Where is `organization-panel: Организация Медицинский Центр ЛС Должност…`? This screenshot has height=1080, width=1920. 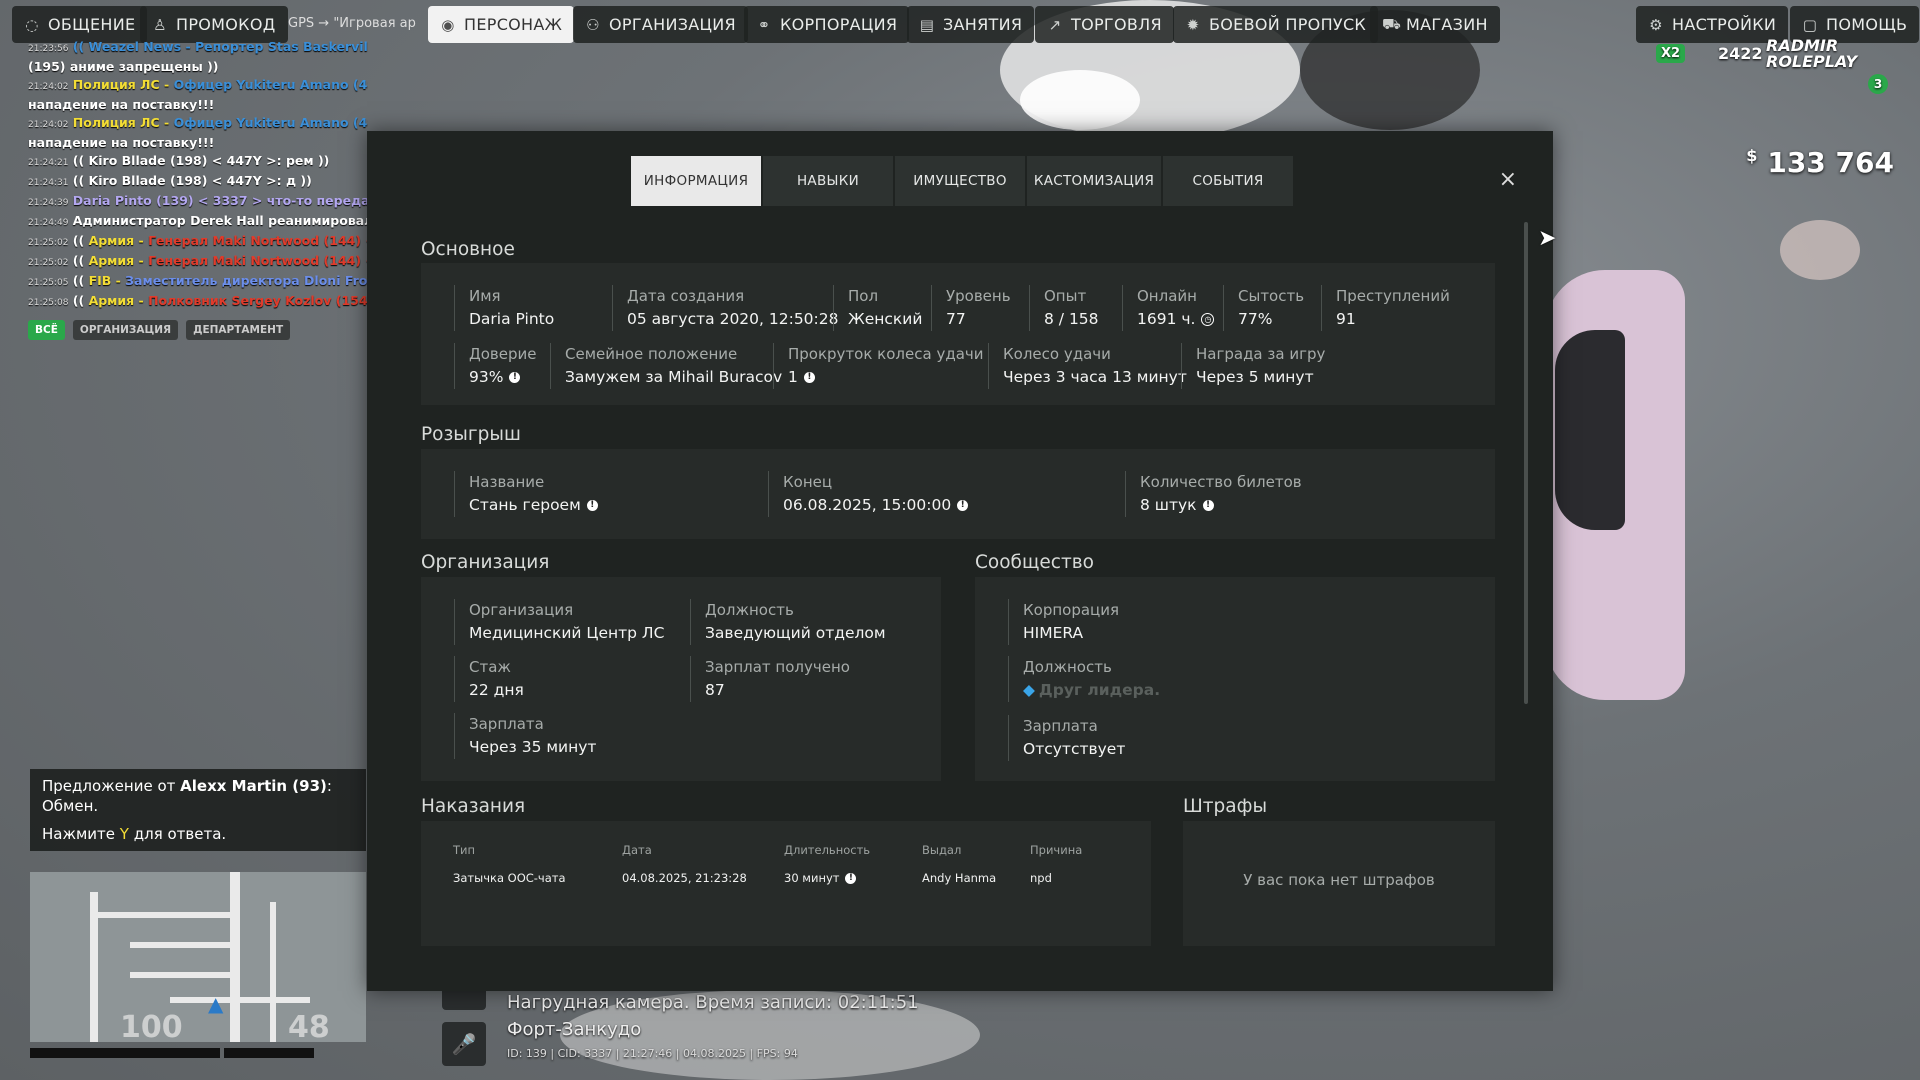
organization-panel: Организация Медицинский Центр ЛС Должност… is located at coordinates (681, 679).